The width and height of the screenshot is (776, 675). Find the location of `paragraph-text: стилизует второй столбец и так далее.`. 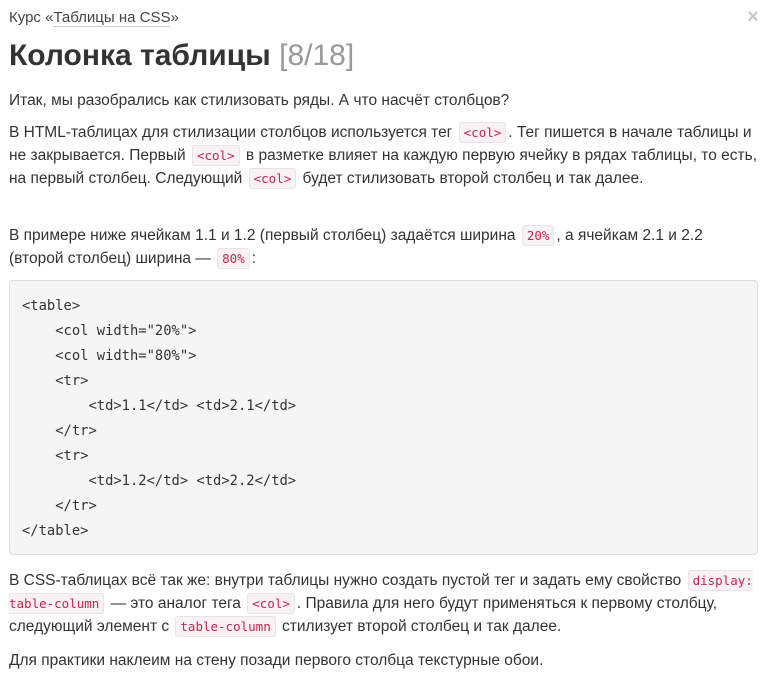

paragraph-text: стилизует второй столбец и так далее. is located at coordinates (422, 626).